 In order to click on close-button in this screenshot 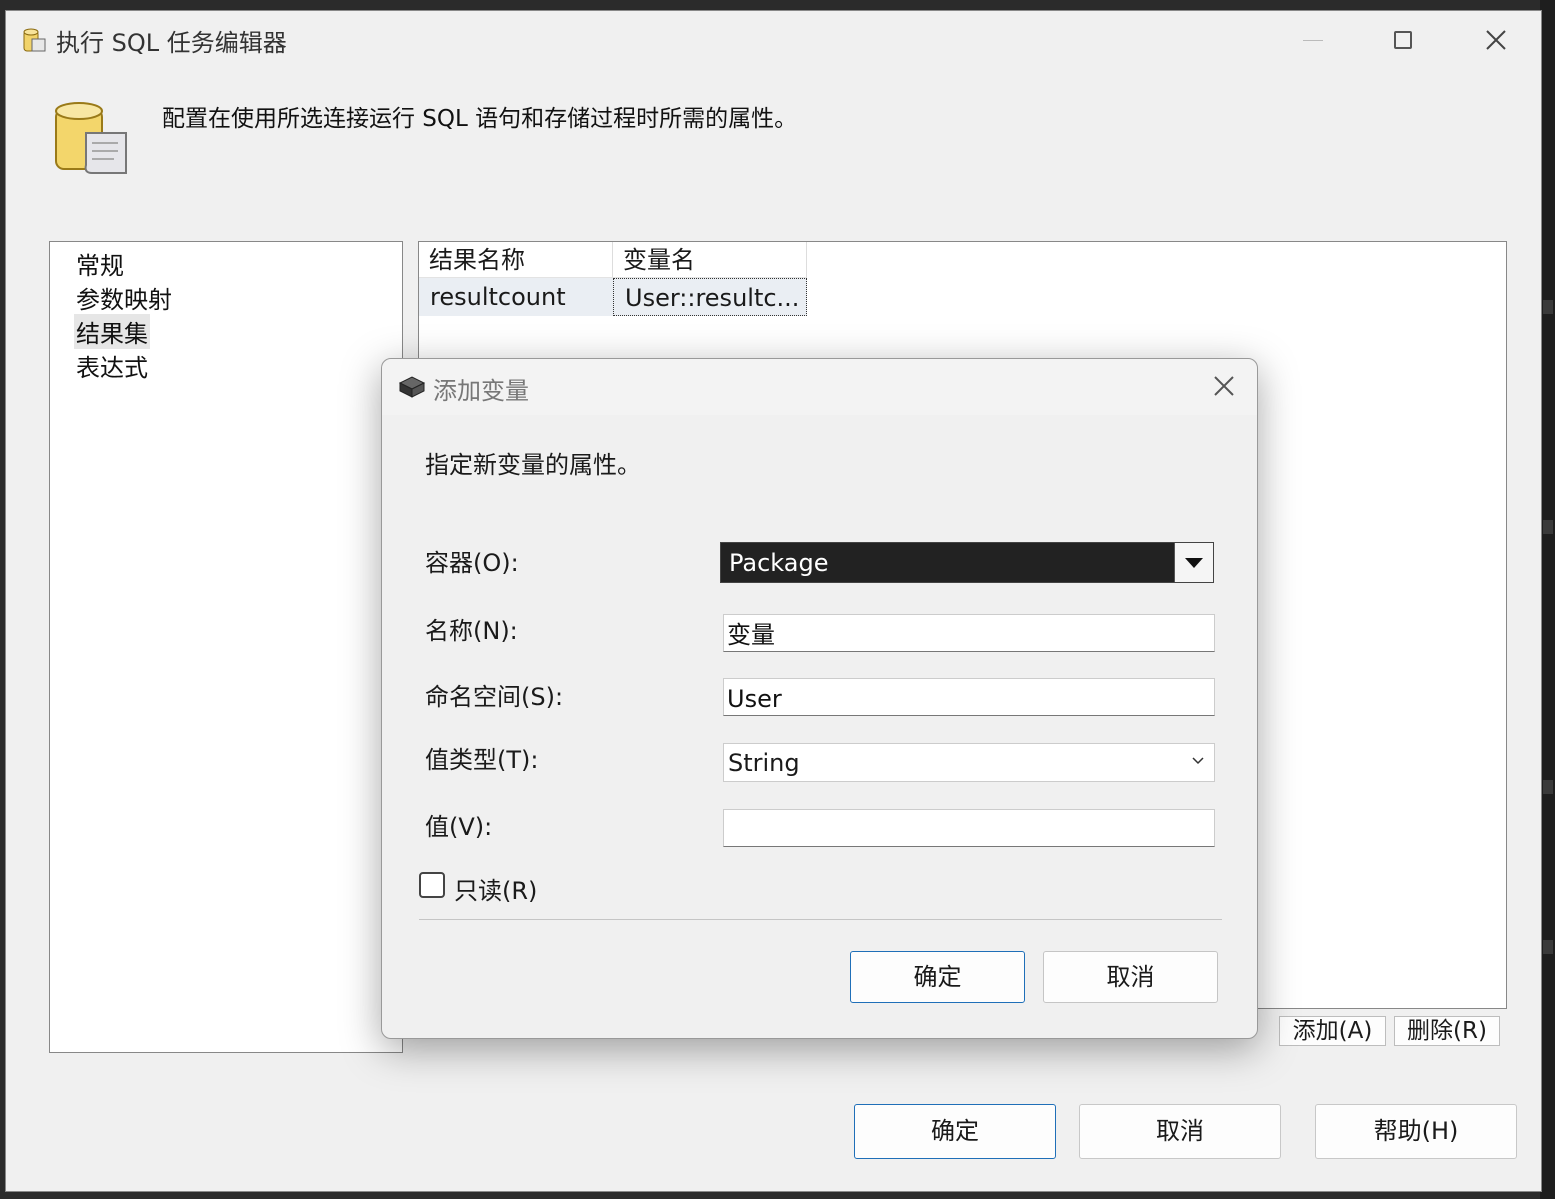, I will do `click(1496, 40)`.